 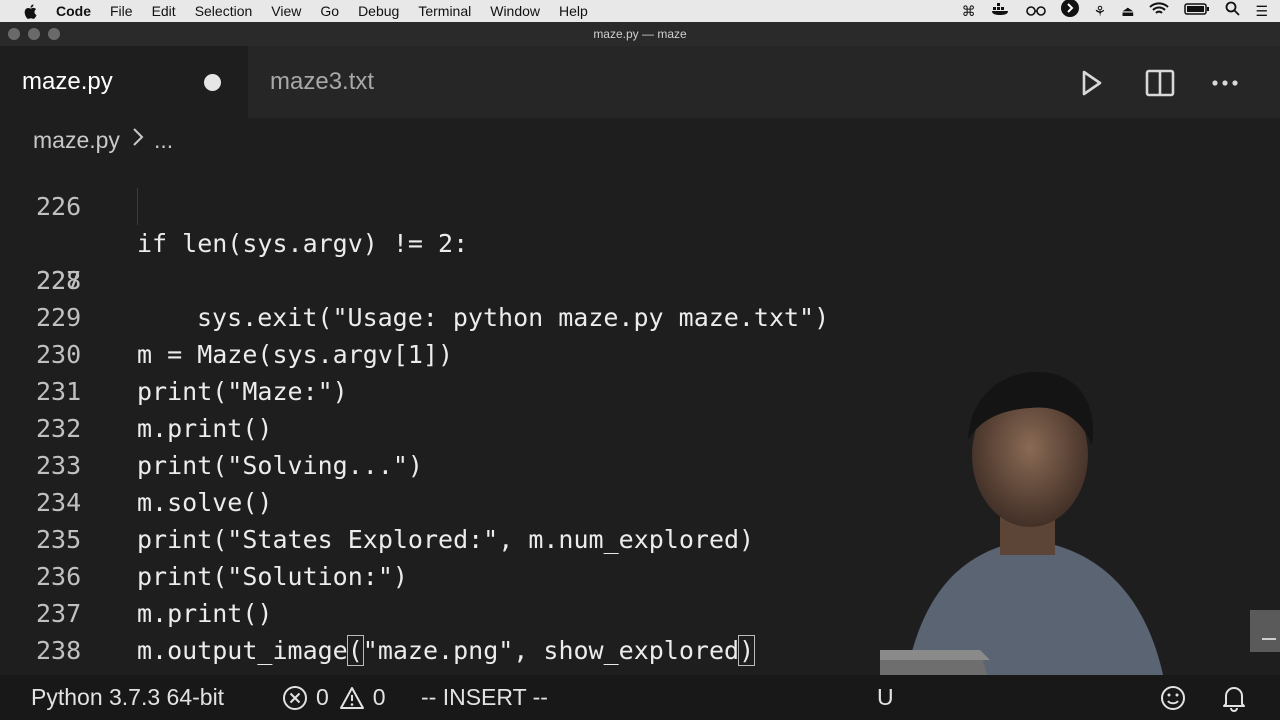 What do you see at coordinates (551, 650) in the screenshot?
I see `code-token: "maze.png", show_explored` at bounding box center [551, 650].